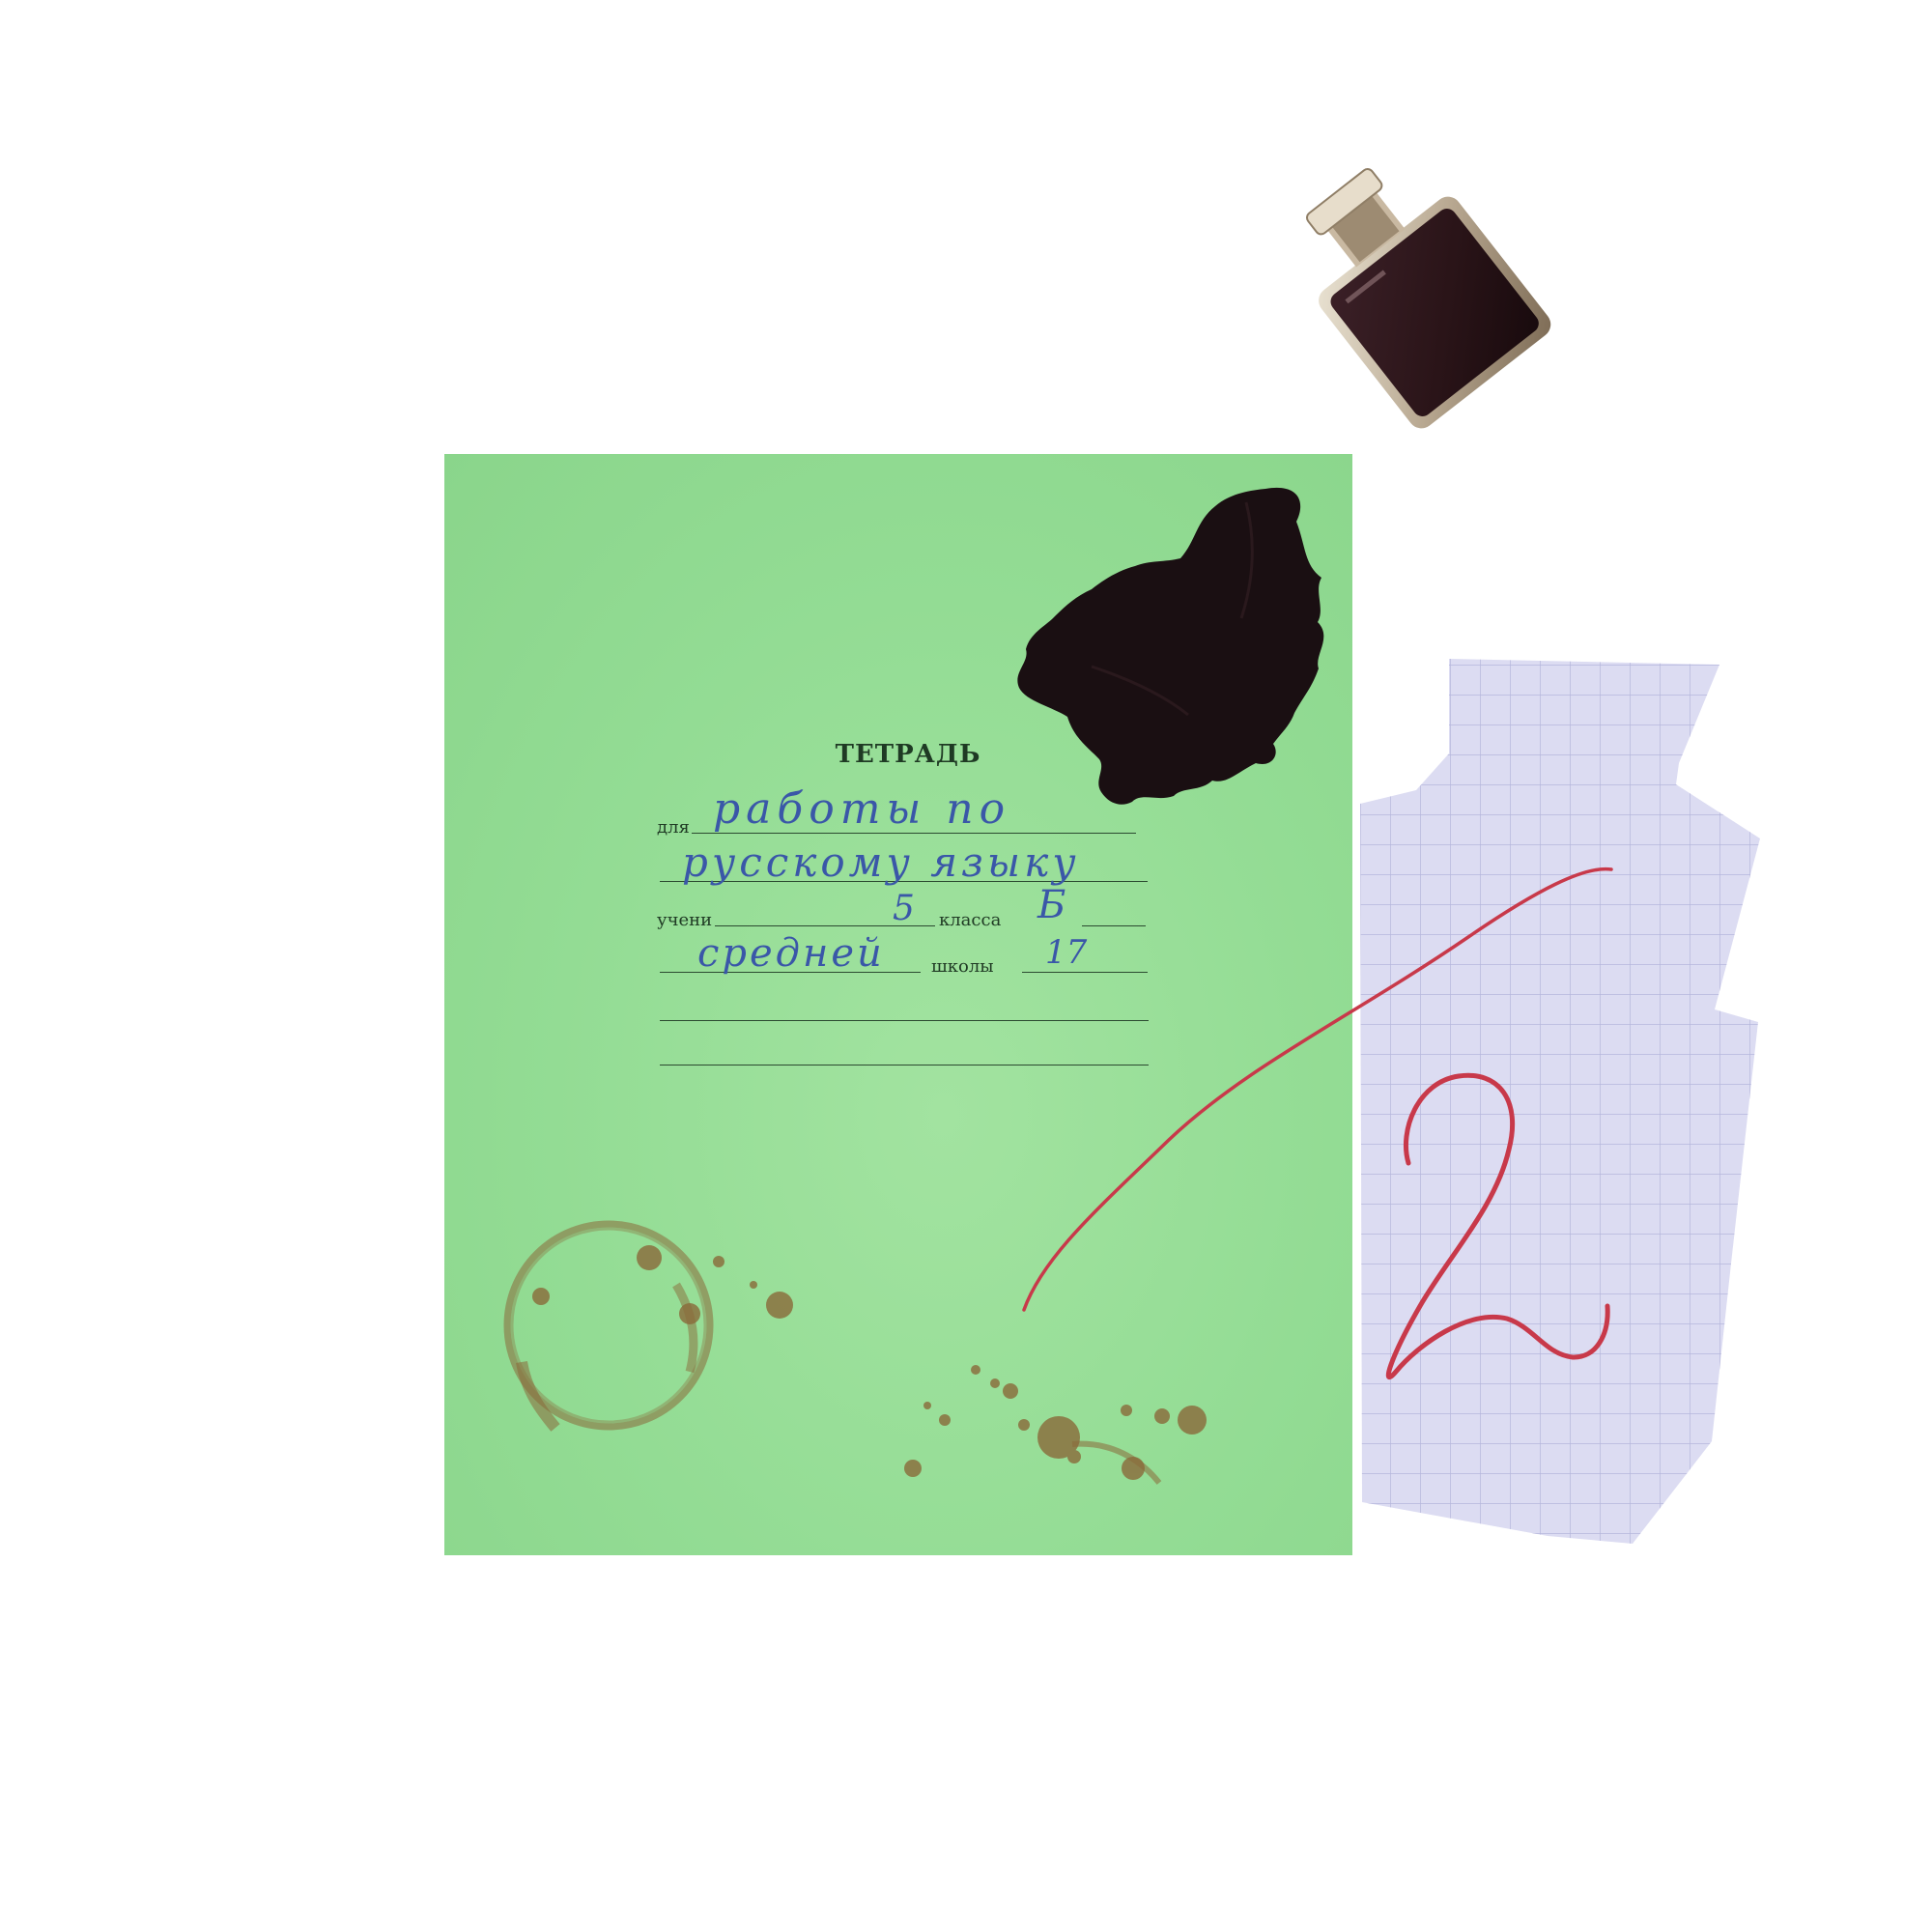 This screenshot has height=1932, width=1932. I want to click on red-pen-stroke, so click(1317, 1089).